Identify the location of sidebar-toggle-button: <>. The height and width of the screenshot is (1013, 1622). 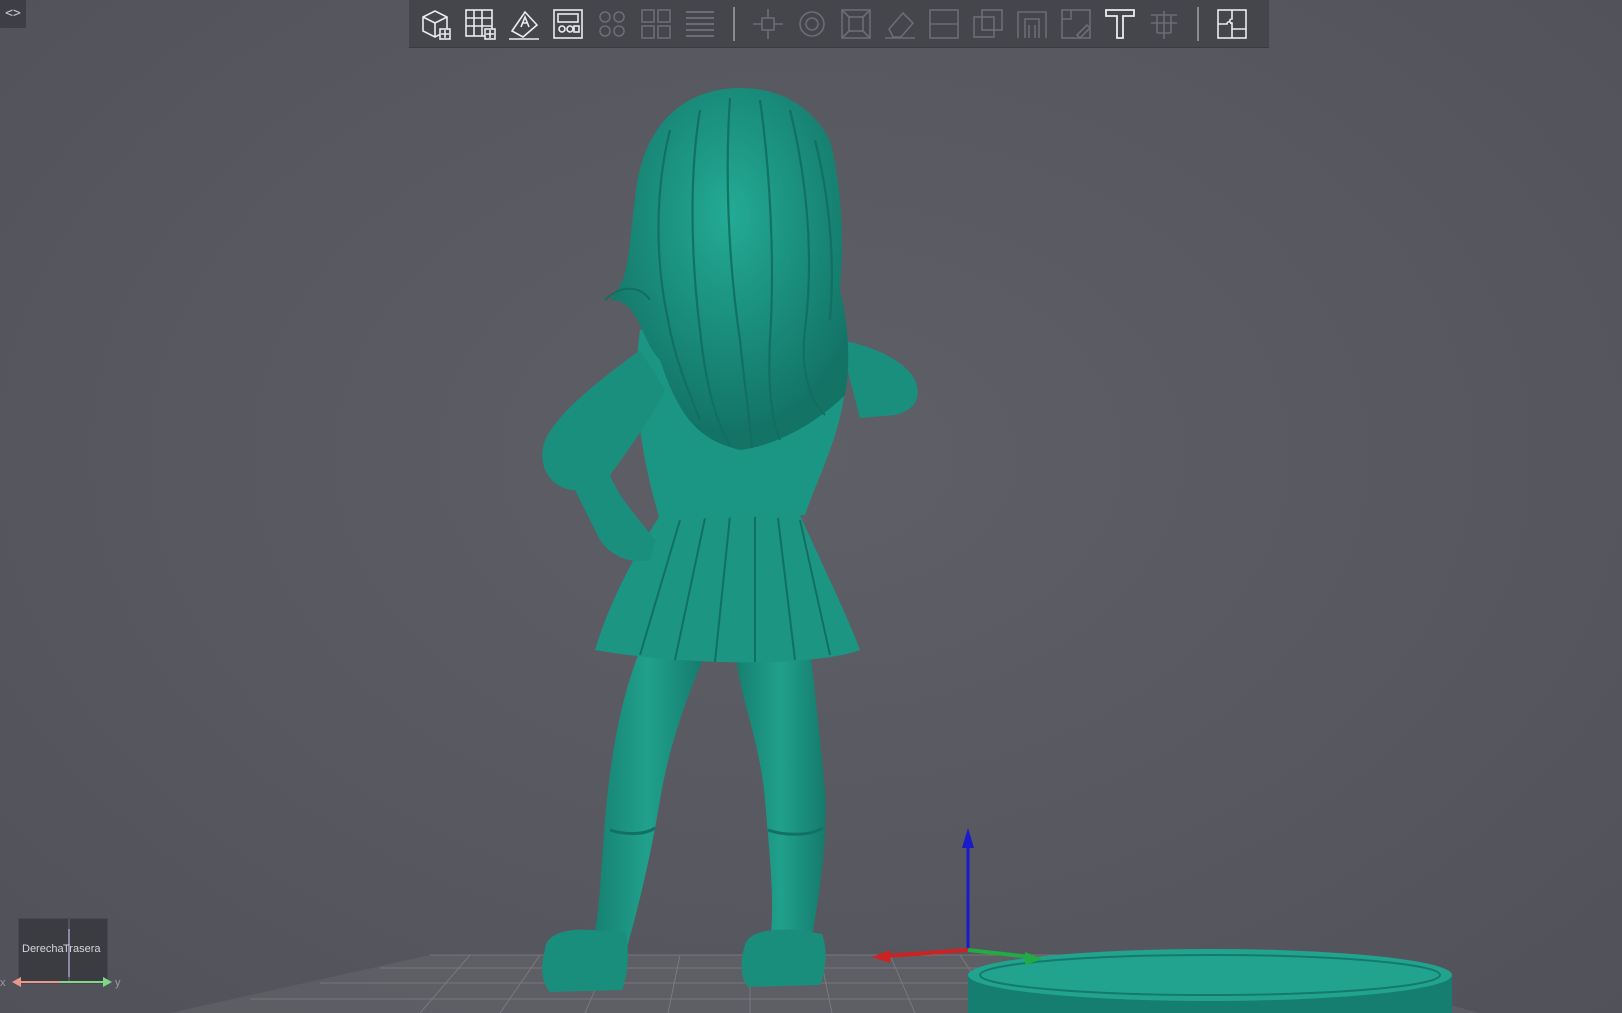
(13, 14).